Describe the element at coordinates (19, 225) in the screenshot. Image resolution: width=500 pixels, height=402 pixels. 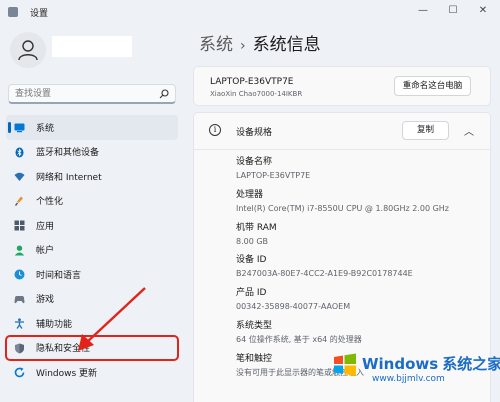
I see `apps-icon` at that location.